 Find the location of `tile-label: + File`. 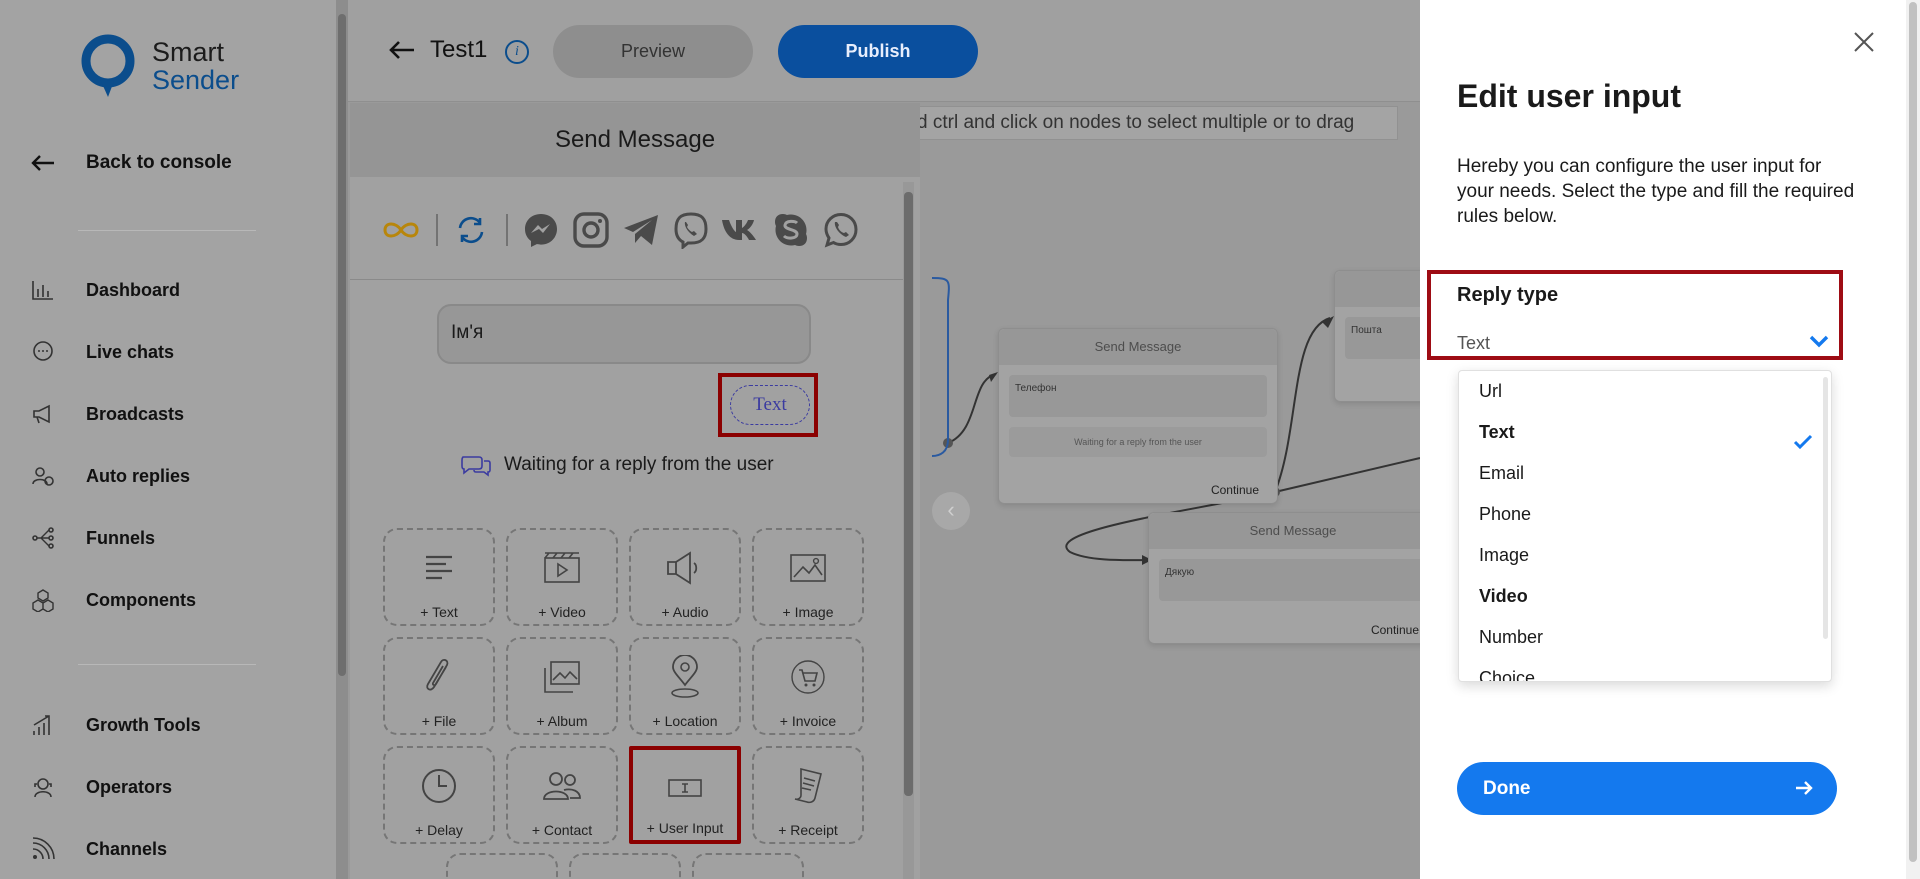

tile-label: + File is located at coordinates (439, 721).